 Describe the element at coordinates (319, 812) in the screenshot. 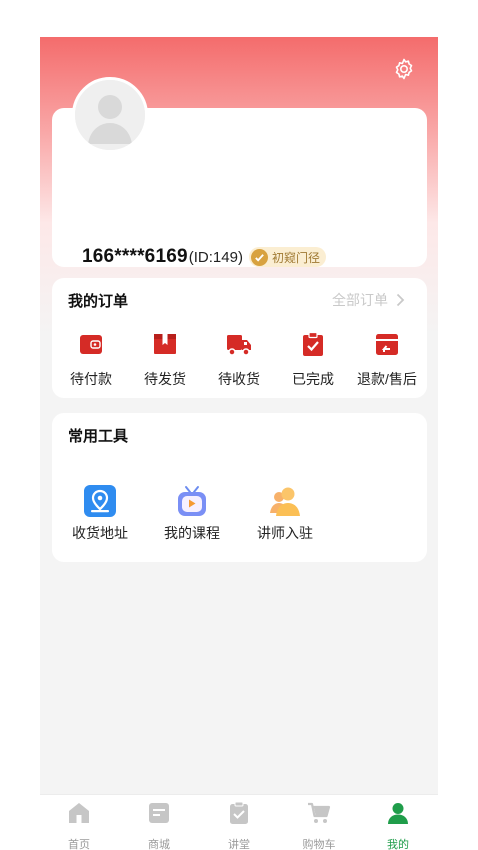

I see `cart-icon` at that location.